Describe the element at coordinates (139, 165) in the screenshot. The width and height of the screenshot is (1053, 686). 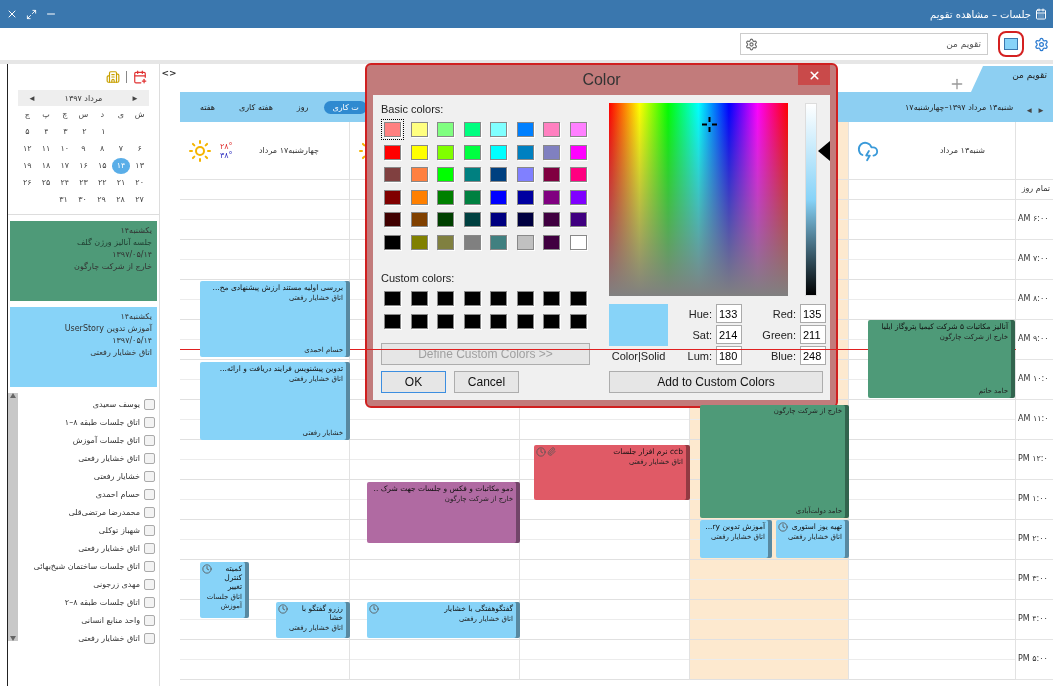
I see `calendar-day: ۱۳` at that location.